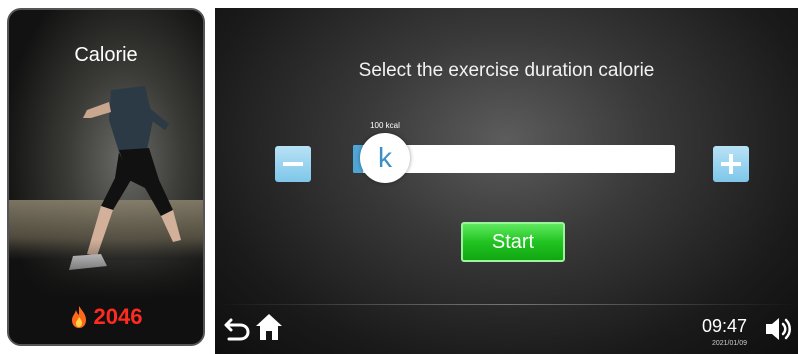 This screenshot has width=798, height=354. Describe the element at coordinates (118, 316) in the screenshot. I see `calorie-value: 2046` at that location.